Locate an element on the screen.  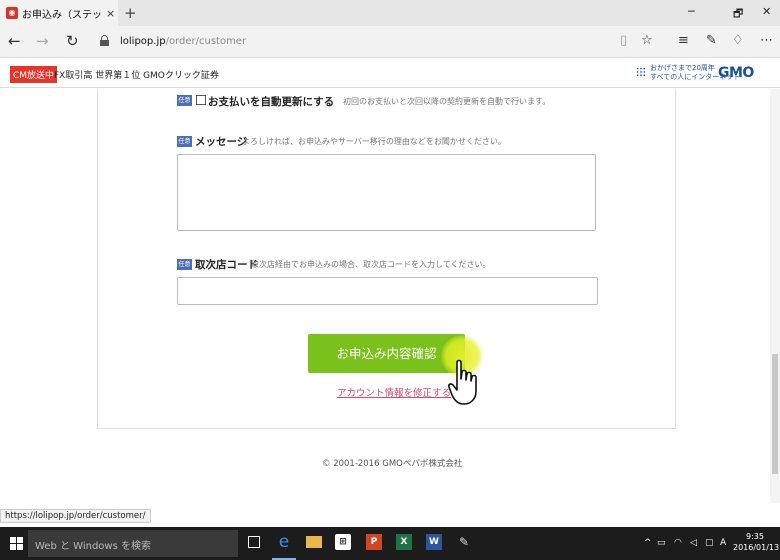
reading-view-icon: ▯ is located at coordinates (623, 40).